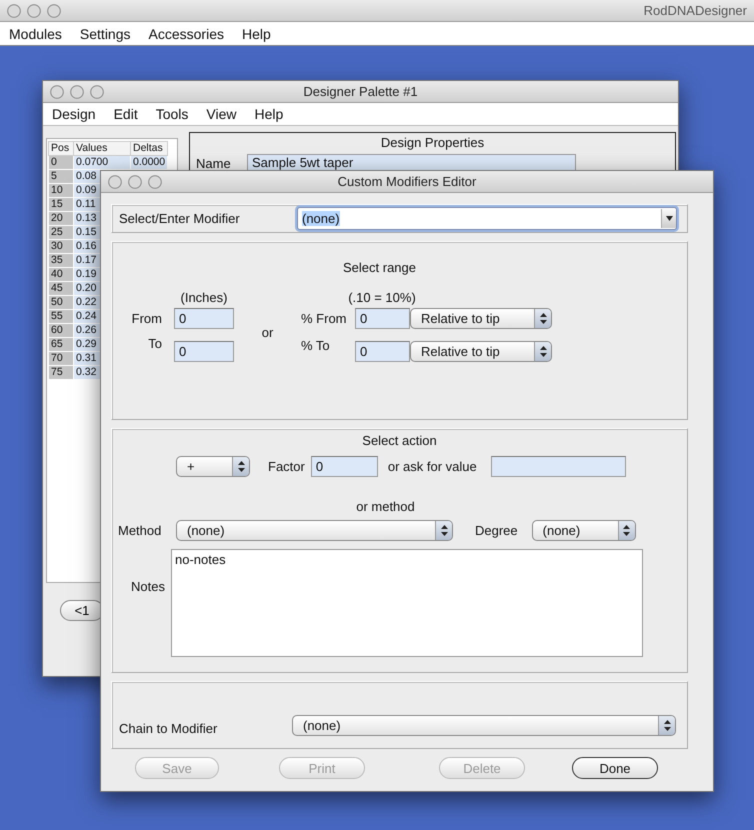 This screenshot has height=830, width=754. Describe the element at coordinates (61, 275) in the screenshot. I see `table-cell: 40` at that location.